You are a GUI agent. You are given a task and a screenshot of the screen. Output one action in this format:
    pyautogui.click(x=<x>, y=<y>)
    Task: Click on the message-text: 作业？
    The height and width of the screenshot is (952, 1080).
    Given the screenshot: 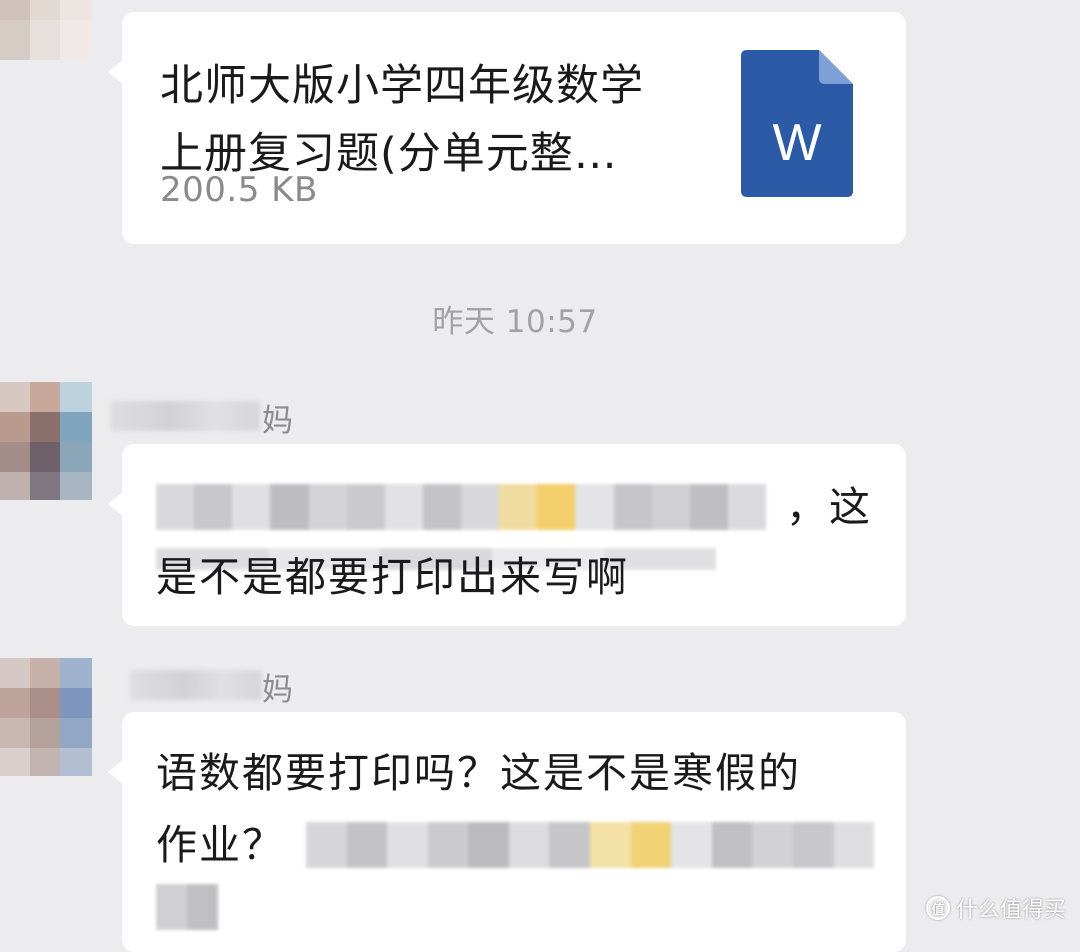 What is the action you would take?
    pyautogui.click(x=220, y=845)
    